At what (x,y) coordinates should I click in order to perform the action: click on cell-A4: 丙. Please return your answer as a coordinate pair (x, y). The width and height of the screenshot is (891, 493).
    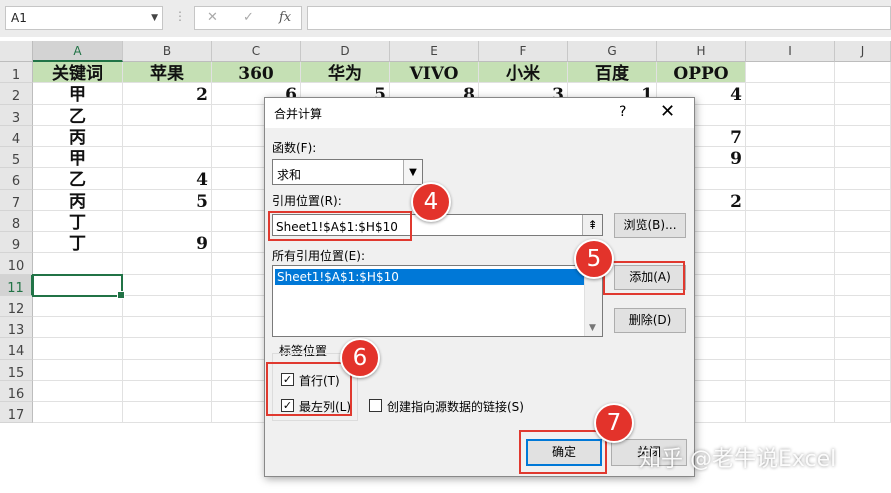
    Looking at the image, I should click on (78, 136).